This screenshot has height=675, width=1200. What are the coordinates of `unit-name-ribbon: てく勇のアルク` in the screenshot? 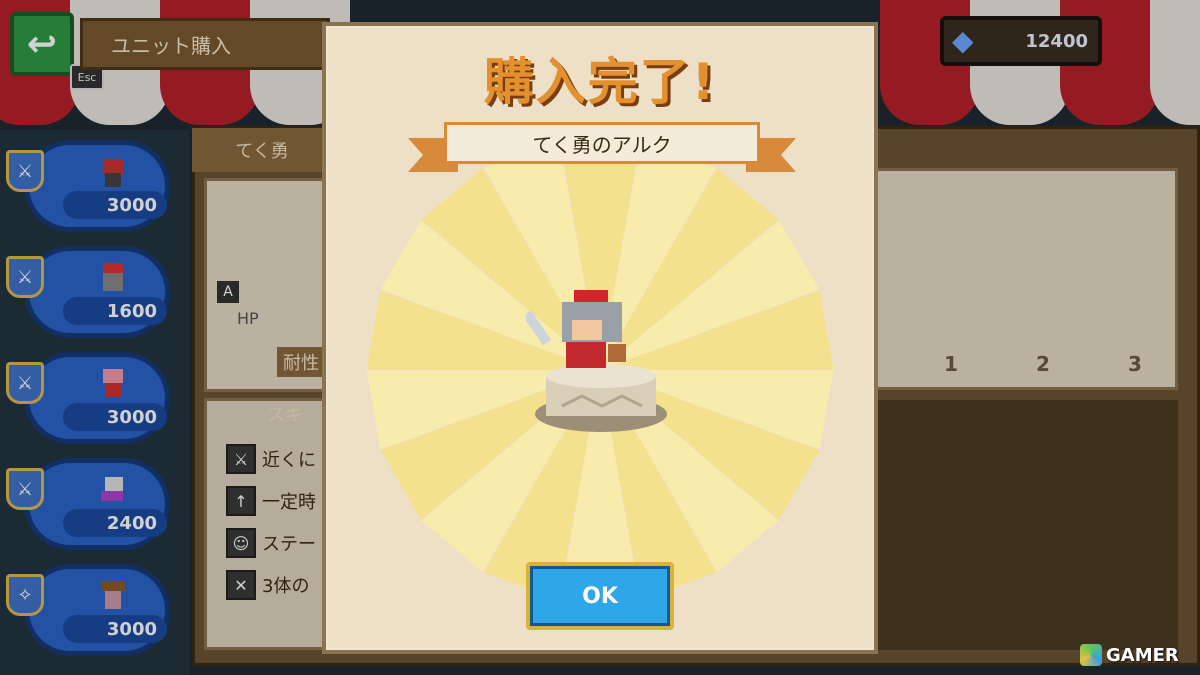 It's located at (602, 143).